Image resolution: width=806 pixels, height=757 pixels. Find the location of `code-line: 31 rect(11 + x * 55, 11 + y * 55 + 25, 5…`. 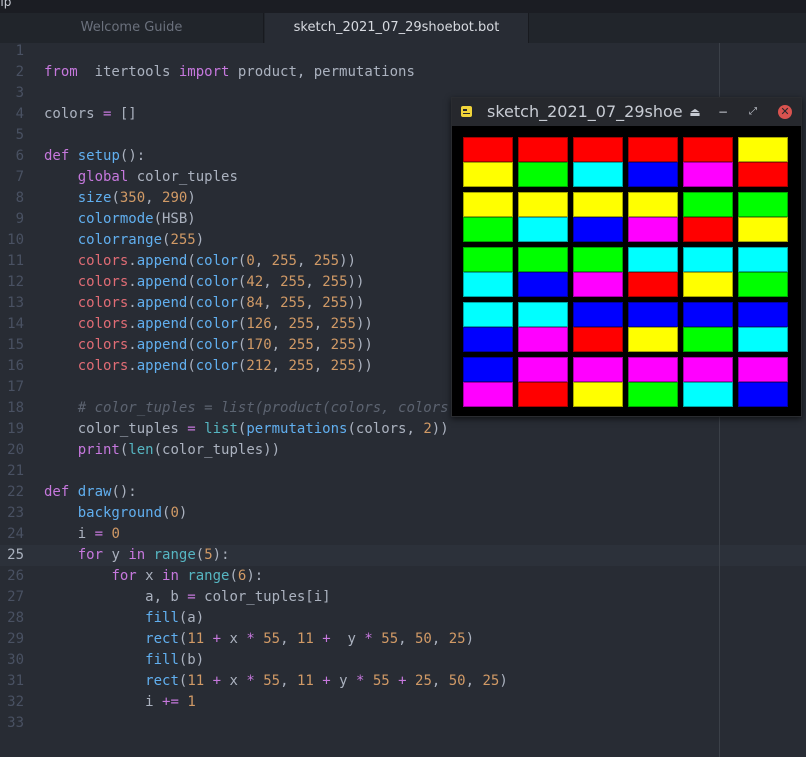

code-line: 31 rect(11 + x * 55, 11 + y * 55 + 25, 5… is located at coordinates (403, 681).